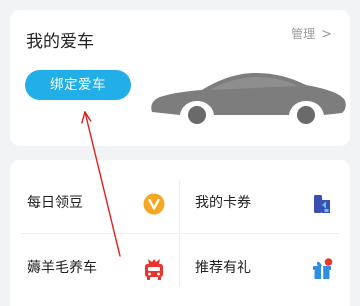  I want to click on service-label: 每日领豆, so click(55, 203).